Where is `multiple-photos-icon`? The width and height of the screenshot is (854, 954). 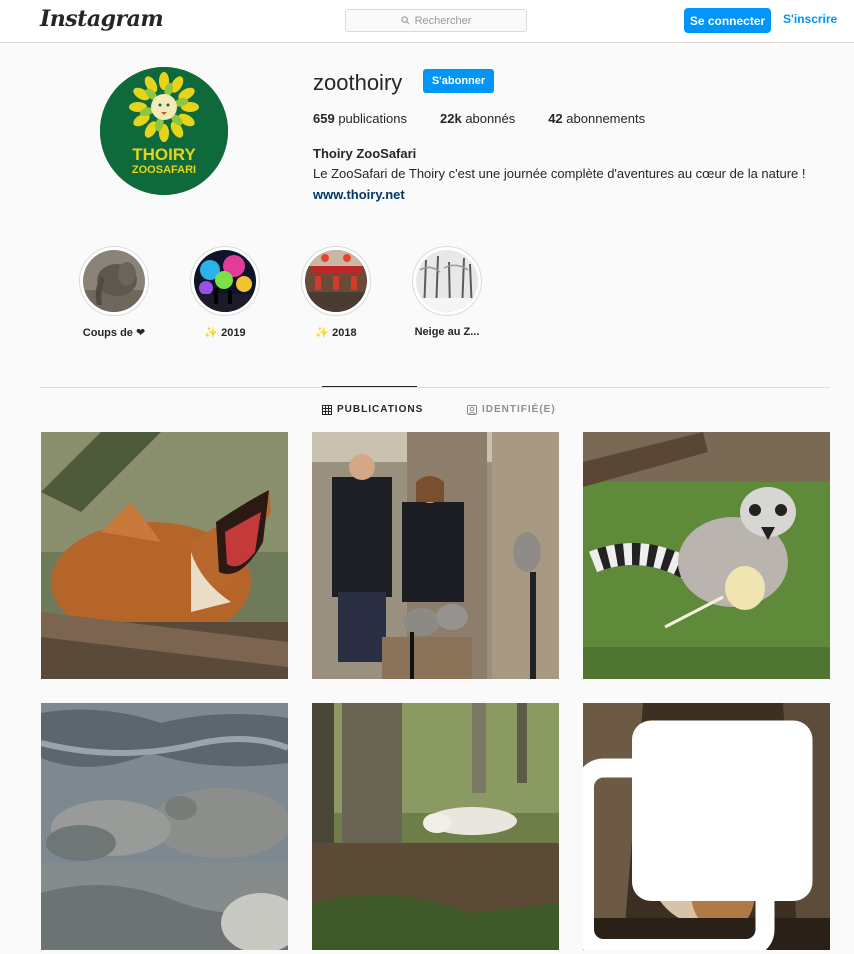
multiple-photos-icon is located at coordinates (698, 835).